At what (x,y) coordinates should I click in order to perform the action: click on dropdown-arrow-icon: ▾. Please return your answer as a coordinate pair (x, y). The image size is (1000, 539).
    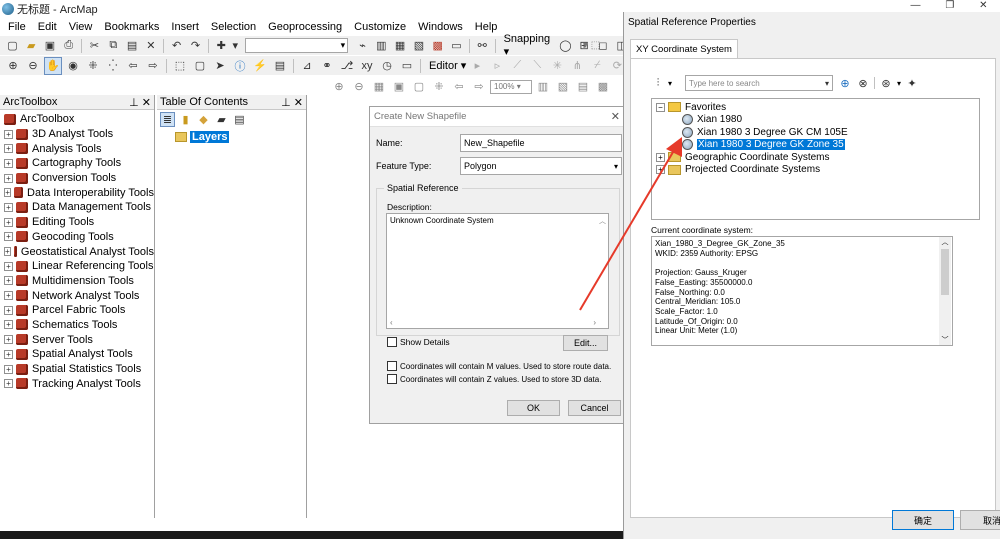
    Looking at the image, I should click on (235, 46).